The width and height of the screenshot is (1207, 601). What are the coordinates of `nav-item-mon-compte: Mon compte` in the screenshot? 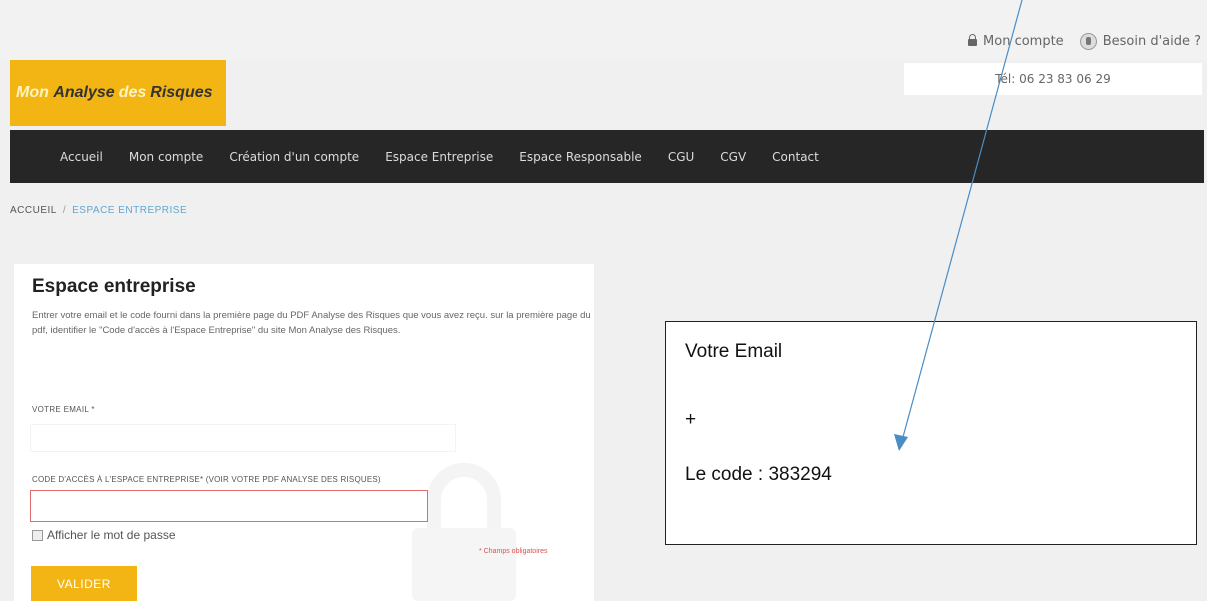 It's located at (166, 157).